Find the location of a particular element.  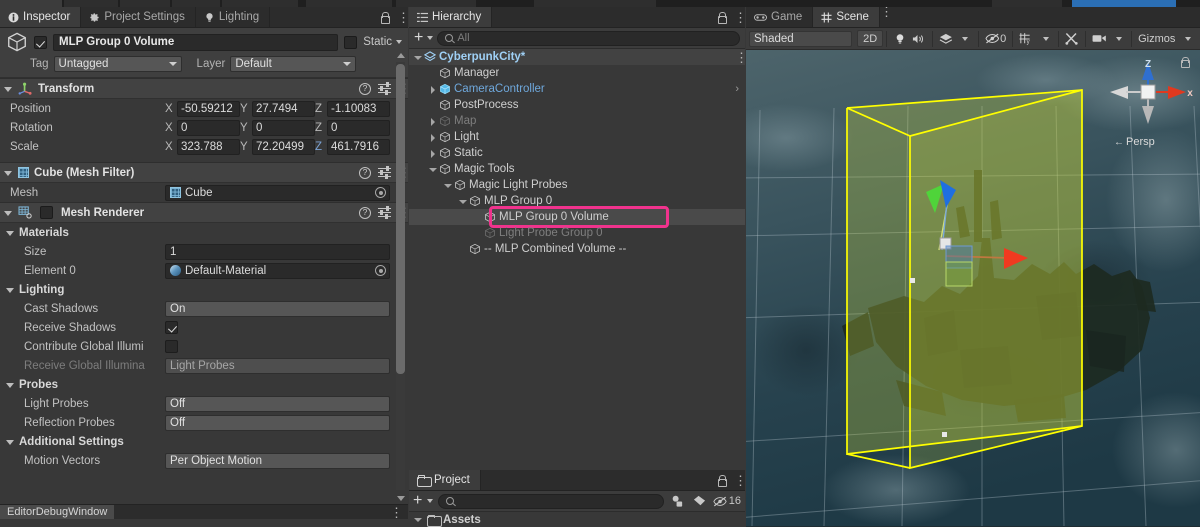

scene-fx-toggle is located at coordinates (946, 38).